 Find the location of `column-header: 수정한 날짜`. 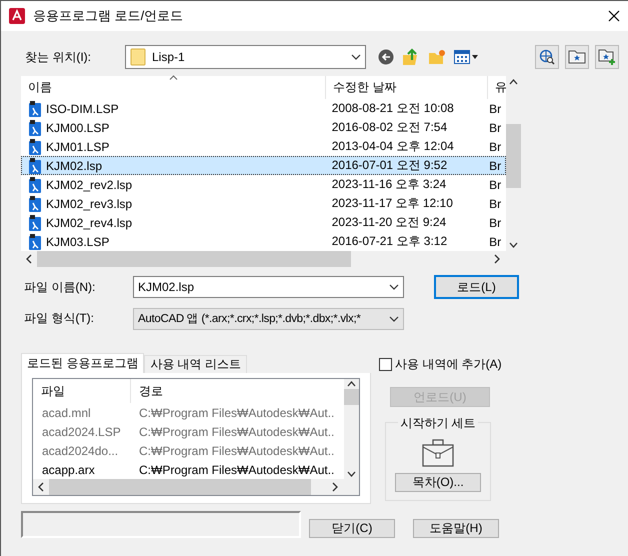

column-header: 수정한 날짜 is located at coordinates (407, 87).